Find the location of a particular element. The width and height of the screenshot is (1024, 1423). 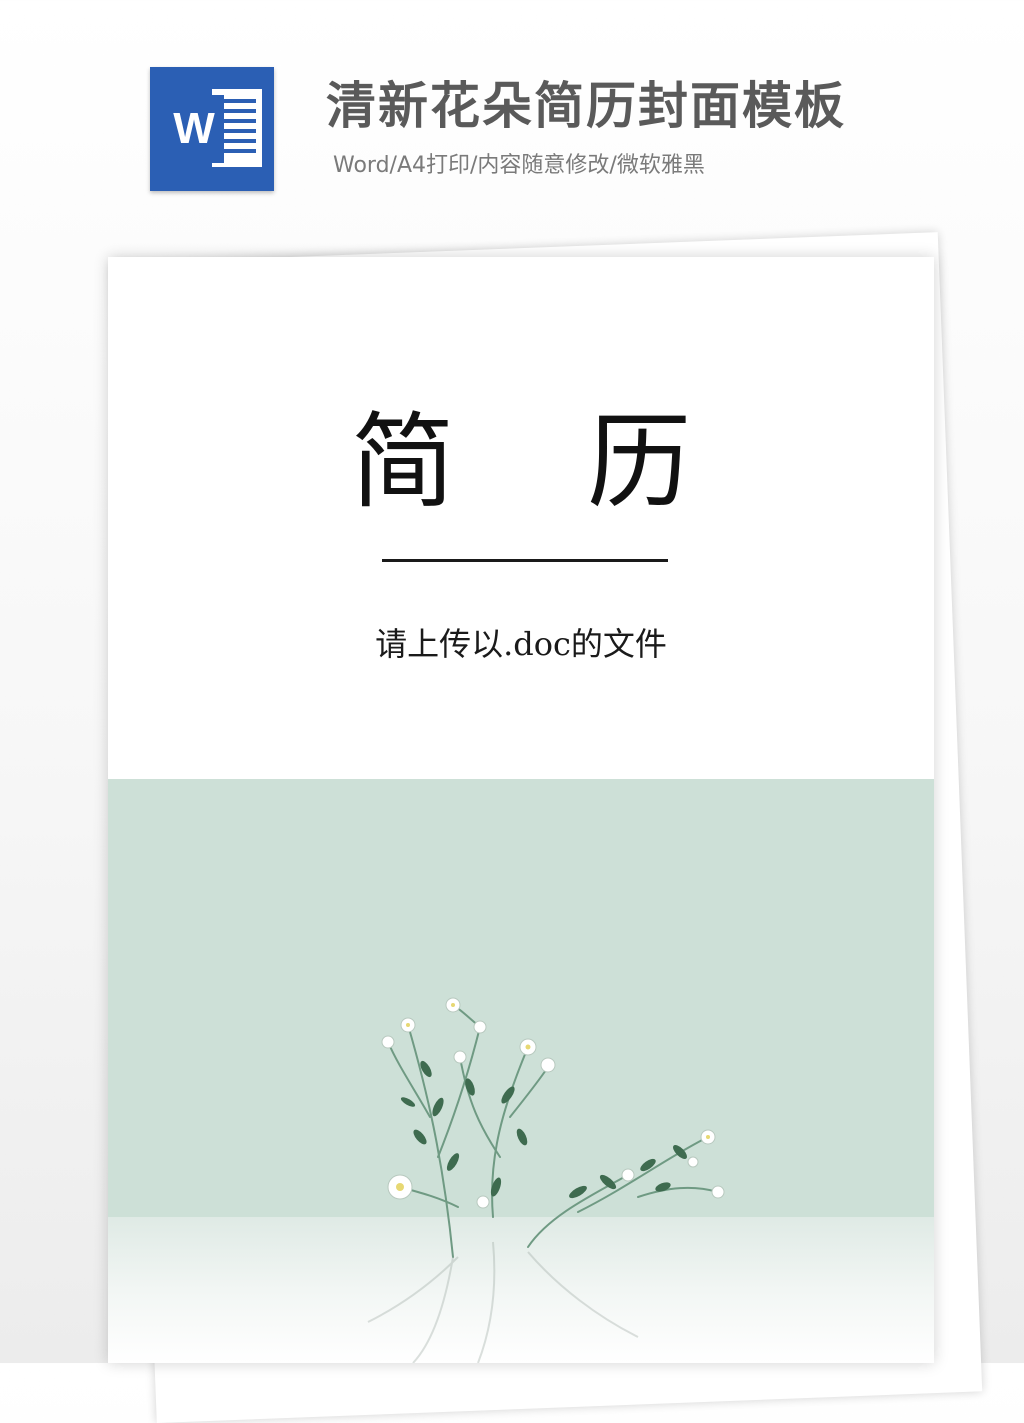

flower-illustration is located at coordinates (546, 1180).